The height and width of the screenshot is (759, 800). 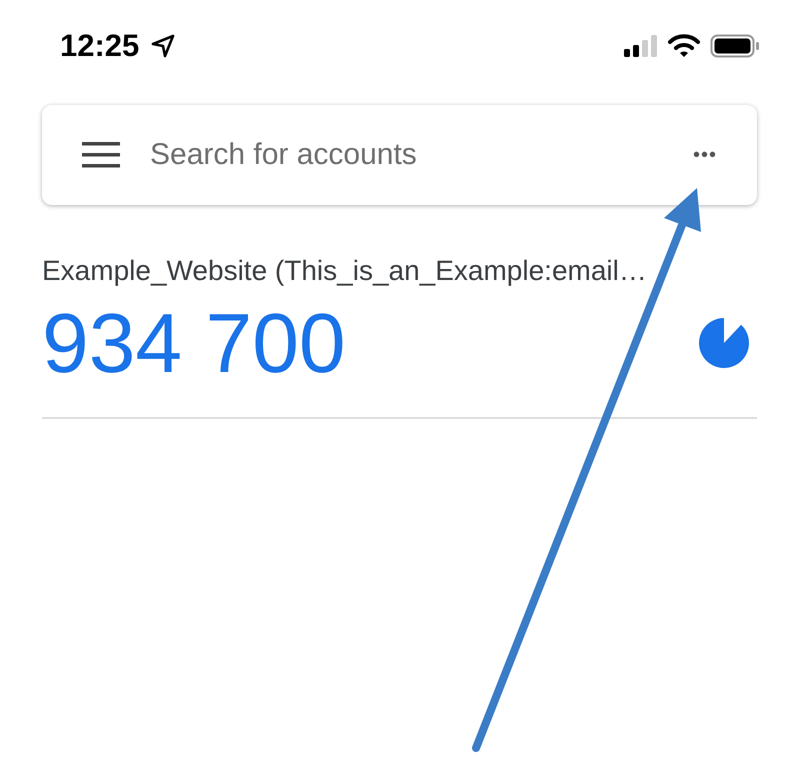 I want to click on location-arrow-icon, so click(x=163, y=46).